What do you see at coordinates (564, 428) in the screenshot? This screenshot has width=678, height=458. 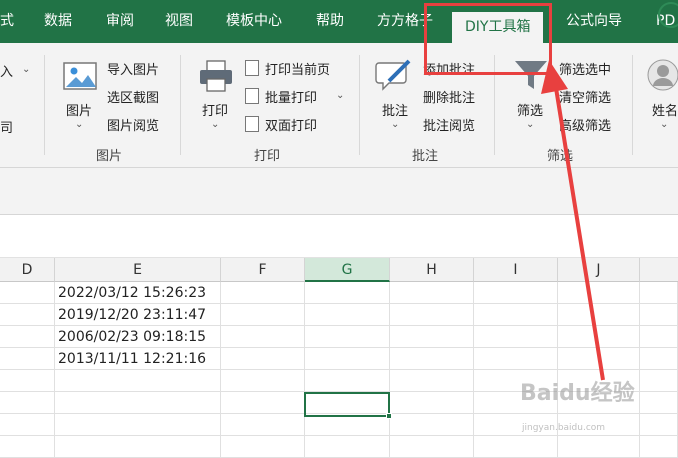 I see `watermark-url: jingyan.baidu.com` at bounding box center [564, 428].